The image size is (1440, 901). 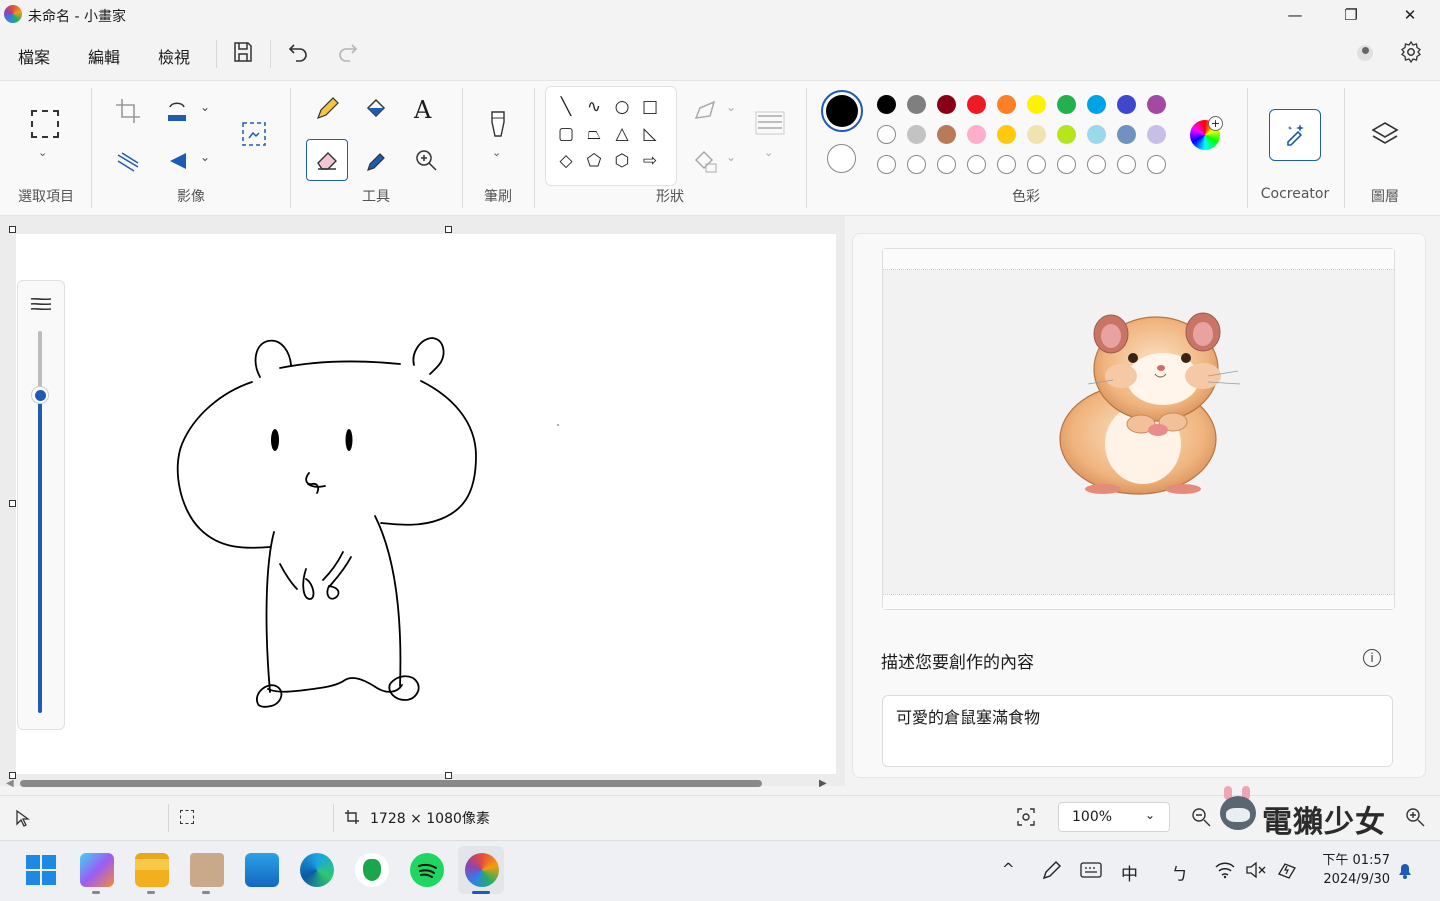 What do you see at coordinates (10, 783) in the screenshot?
I see `scroll-left-arrow: ◀` at bounding box center [10, 783].